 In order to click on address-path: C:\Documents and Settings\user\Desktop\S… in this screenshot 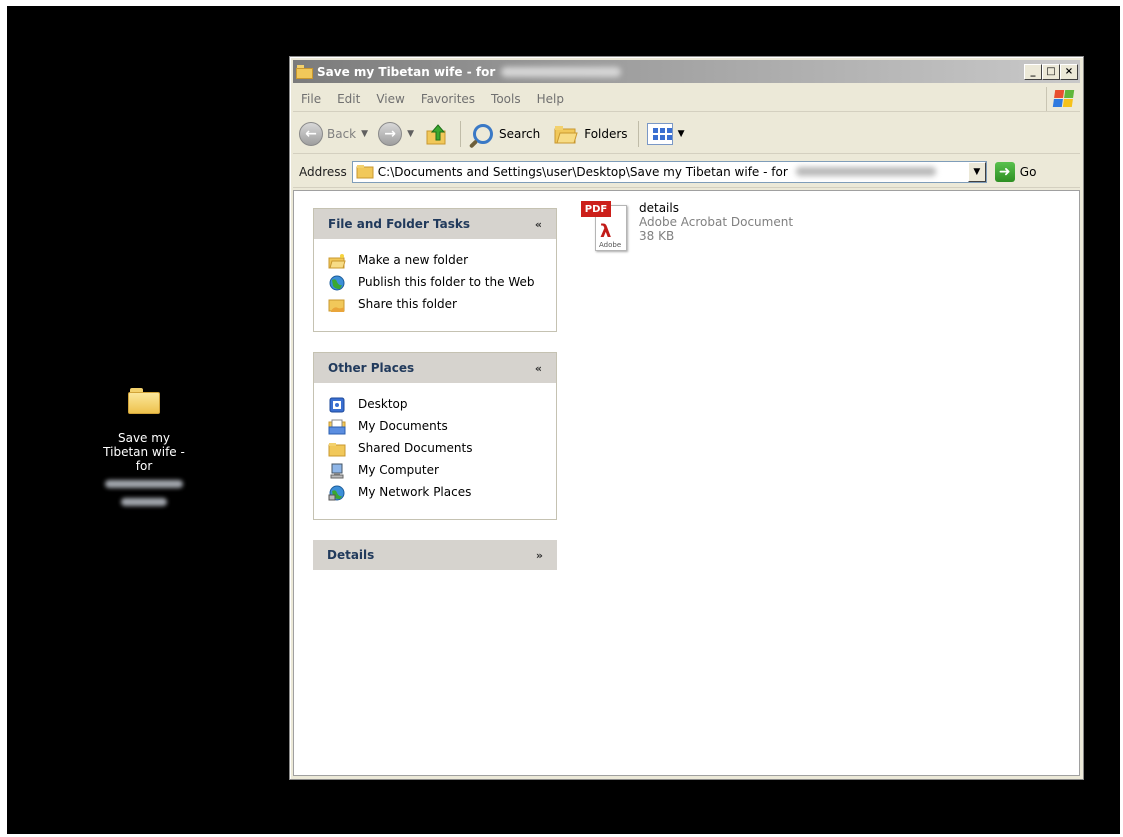, I will do `click(582, 171)`.